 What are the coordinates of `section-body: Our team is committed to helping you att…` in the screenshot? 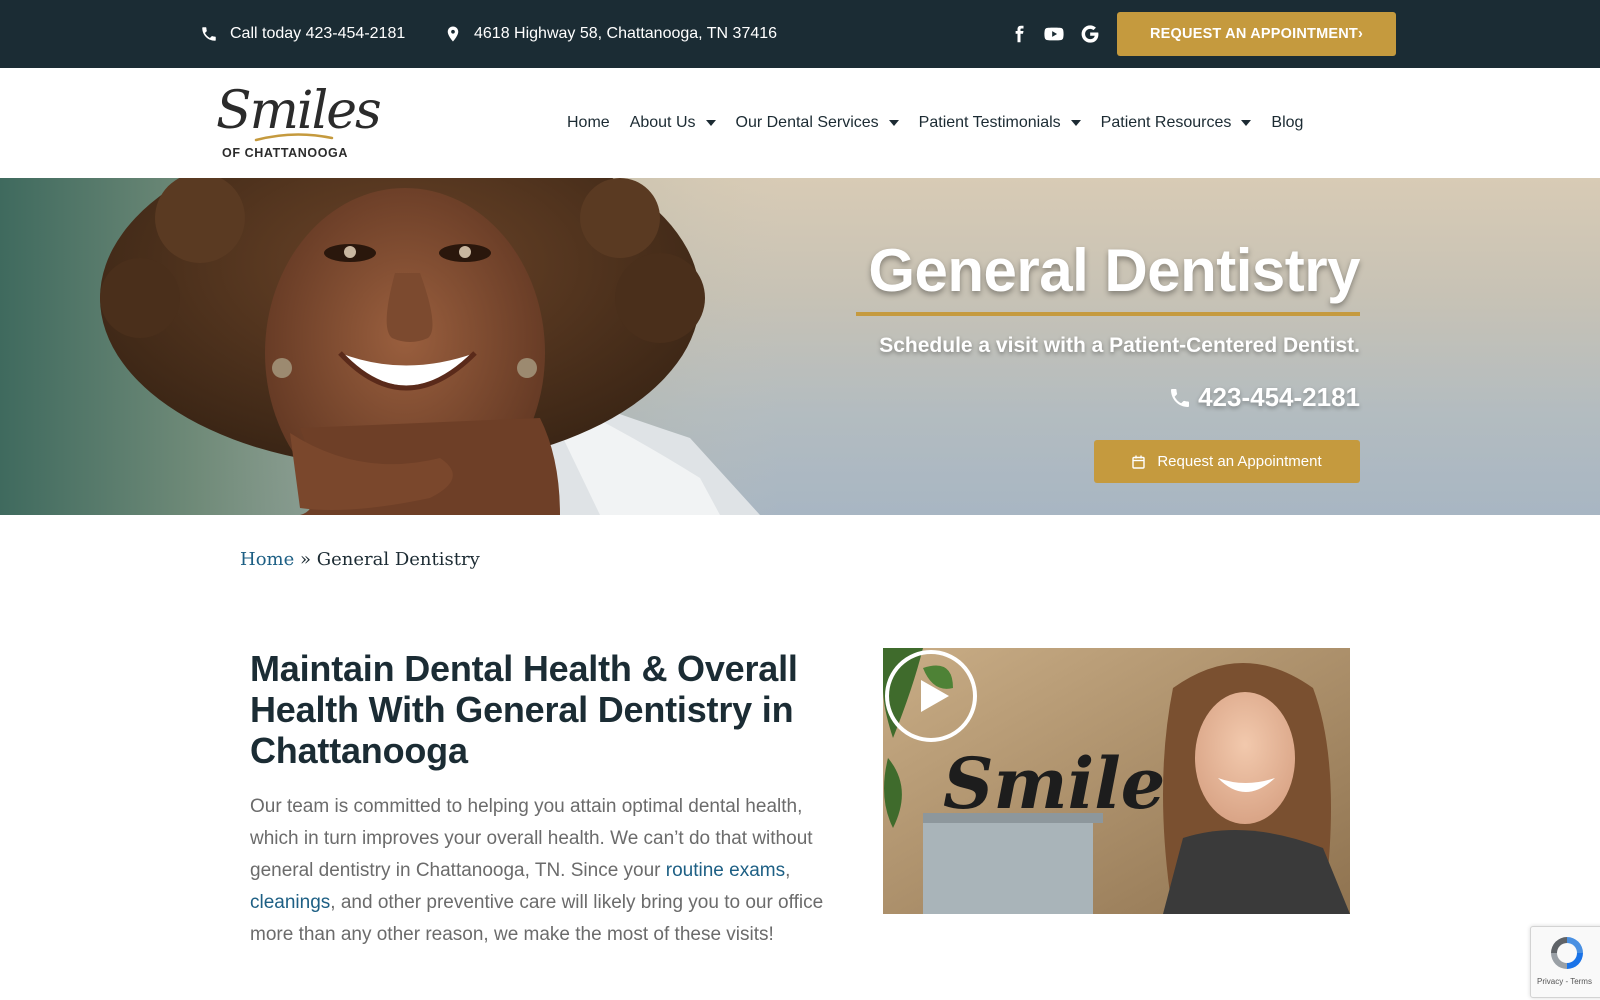 It's located at (537, 870).